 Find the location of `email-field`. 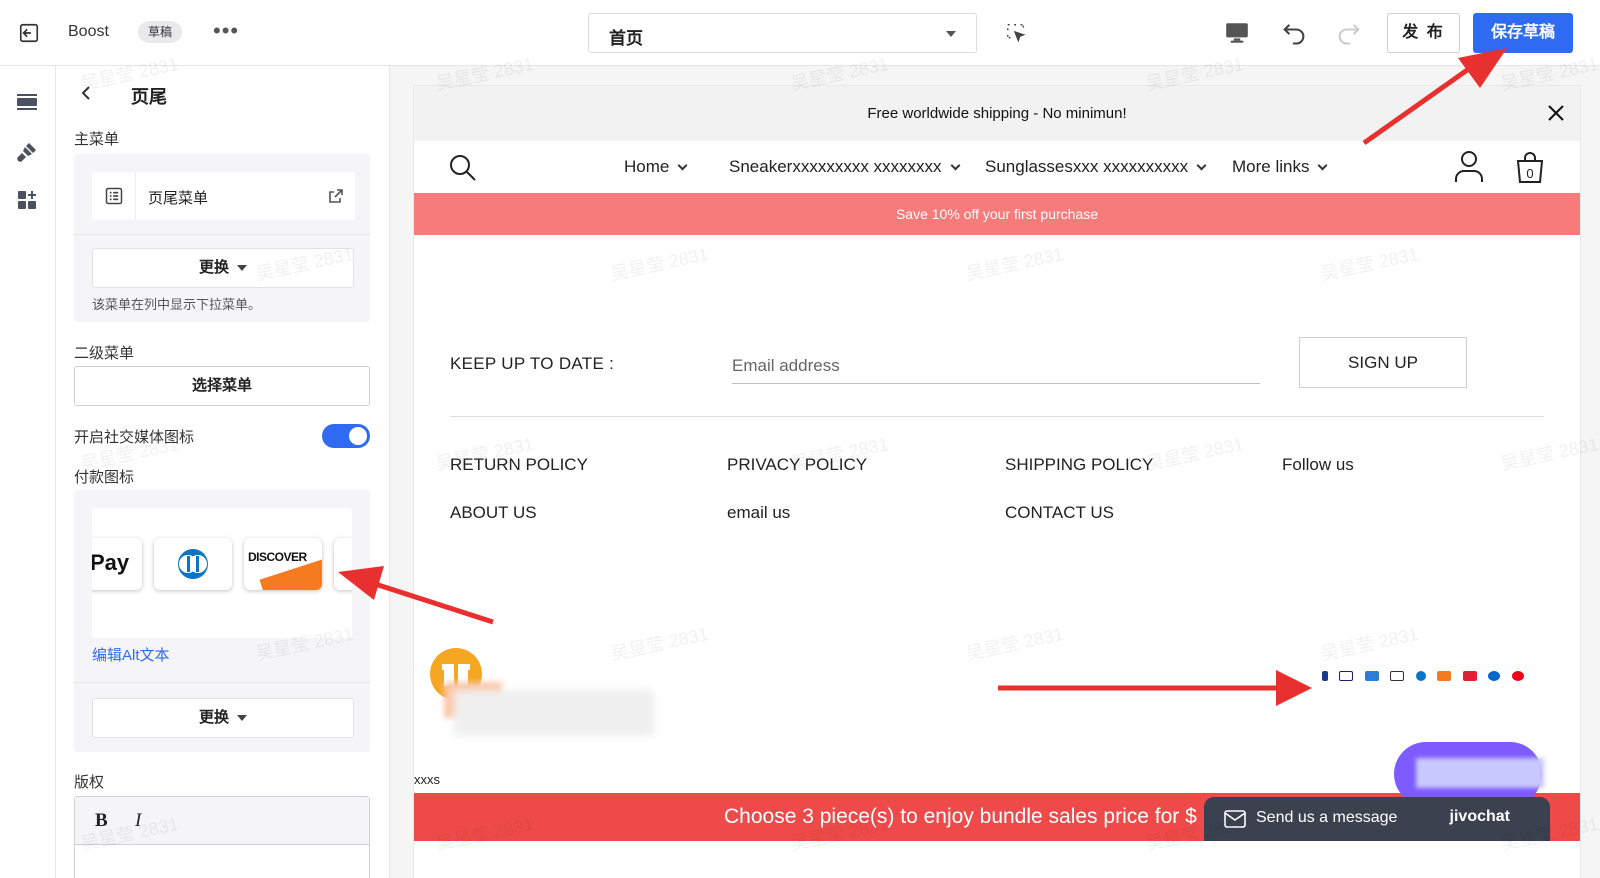

email-field is located at coordinates (996, 366).